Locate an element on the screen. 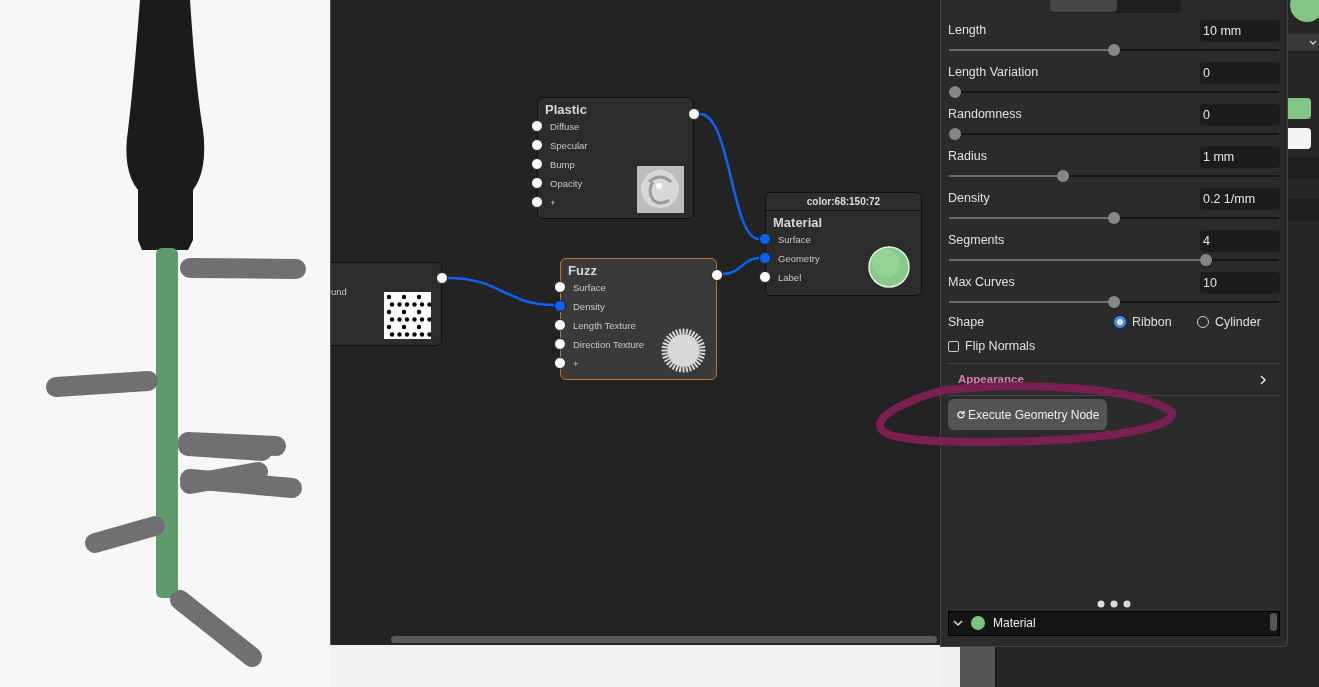  value-field: 4 is located at coordinates (1240, 240).